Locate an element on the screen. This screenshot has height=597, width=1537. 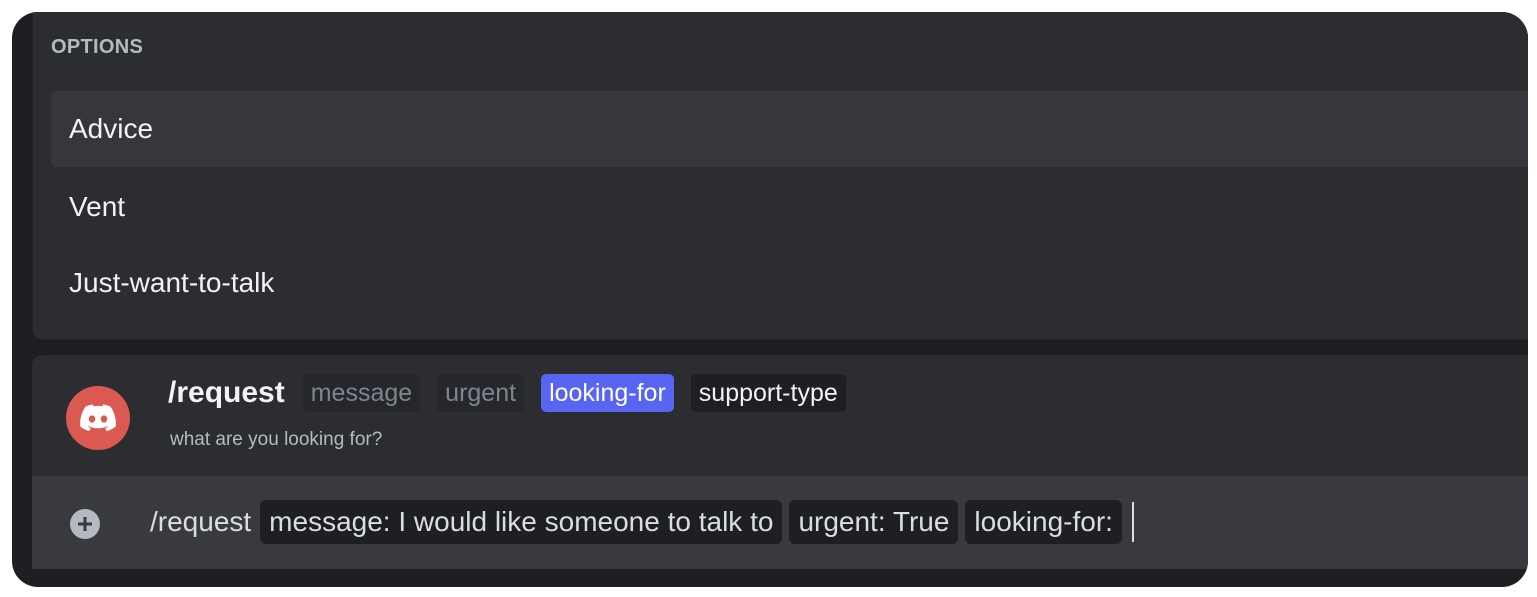
option-just-want-to-talk: Just-want-to-talk is located at coordinates (789, 283).